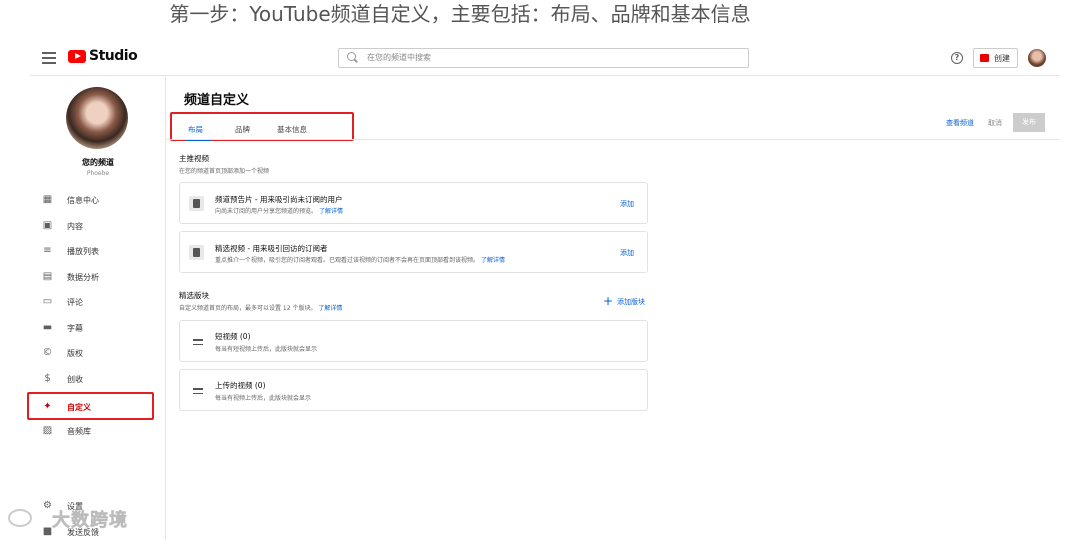 The width and height of the screenshot is (1080, 545). I want to click on video-icon, so click(196, 252).